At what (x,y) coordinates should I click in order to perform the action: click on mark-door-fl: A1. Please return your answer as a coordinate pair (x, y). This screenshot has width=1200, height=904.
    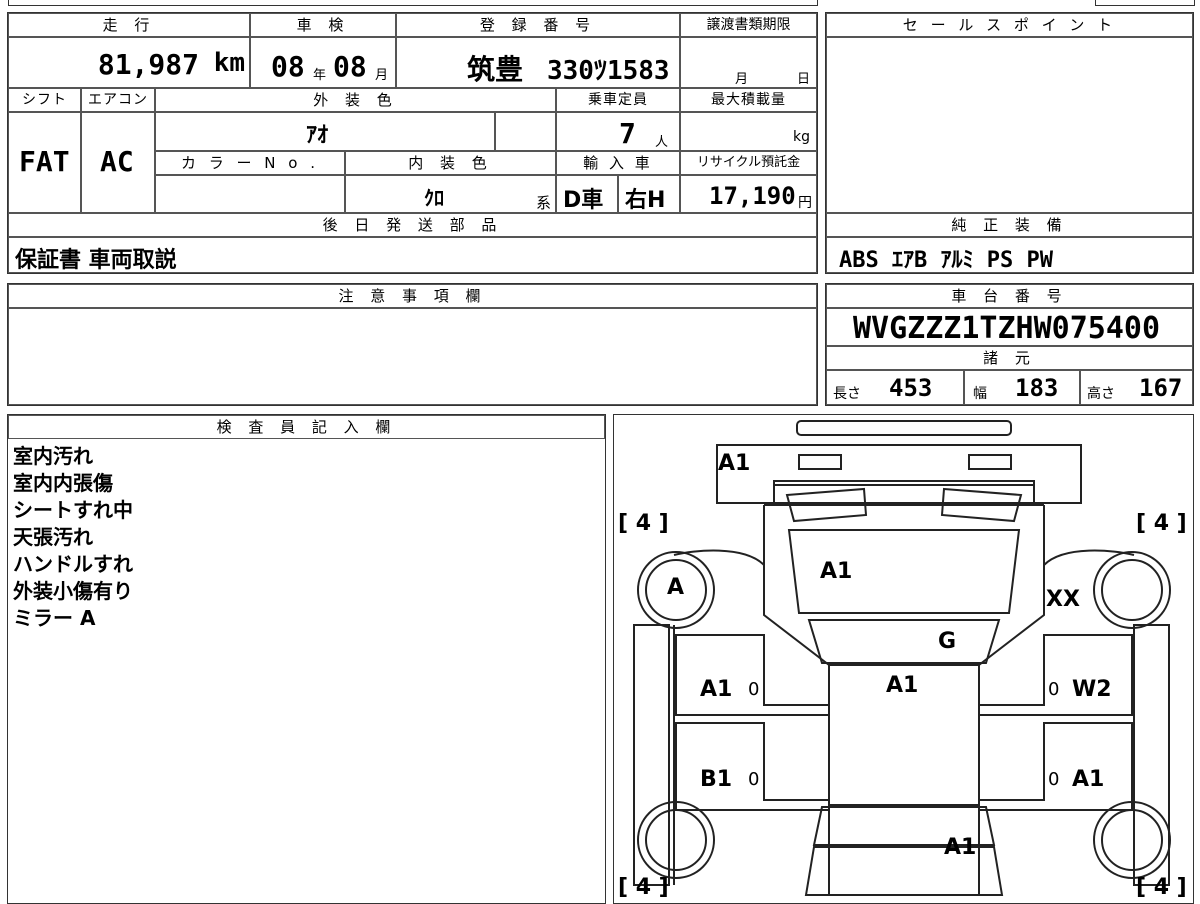
    Looking at the image, I should click on (716, 689).